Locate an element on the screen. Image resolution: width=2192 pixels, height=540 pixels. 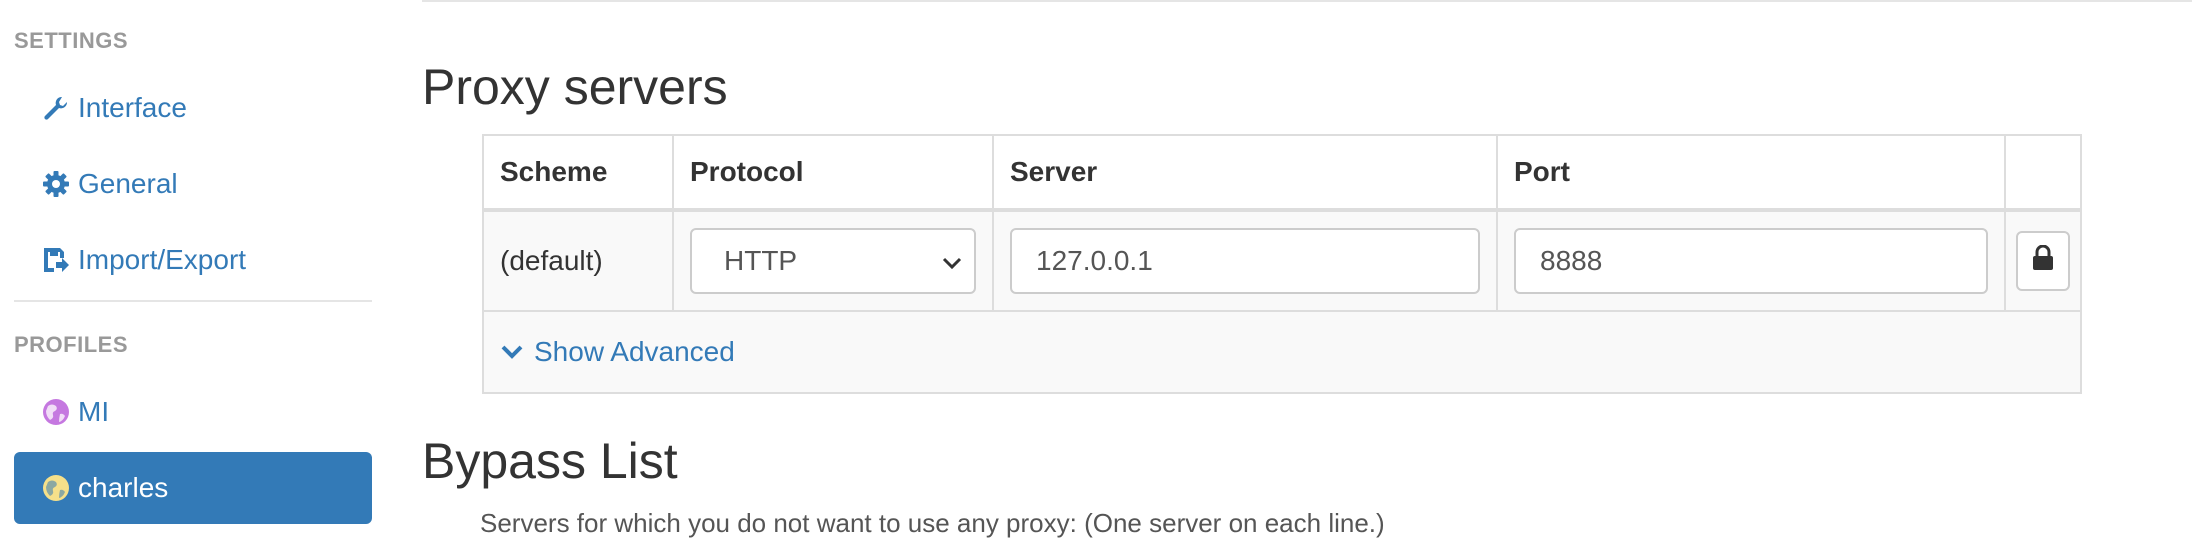
wrench-icon is located at coordinates (56, 108).